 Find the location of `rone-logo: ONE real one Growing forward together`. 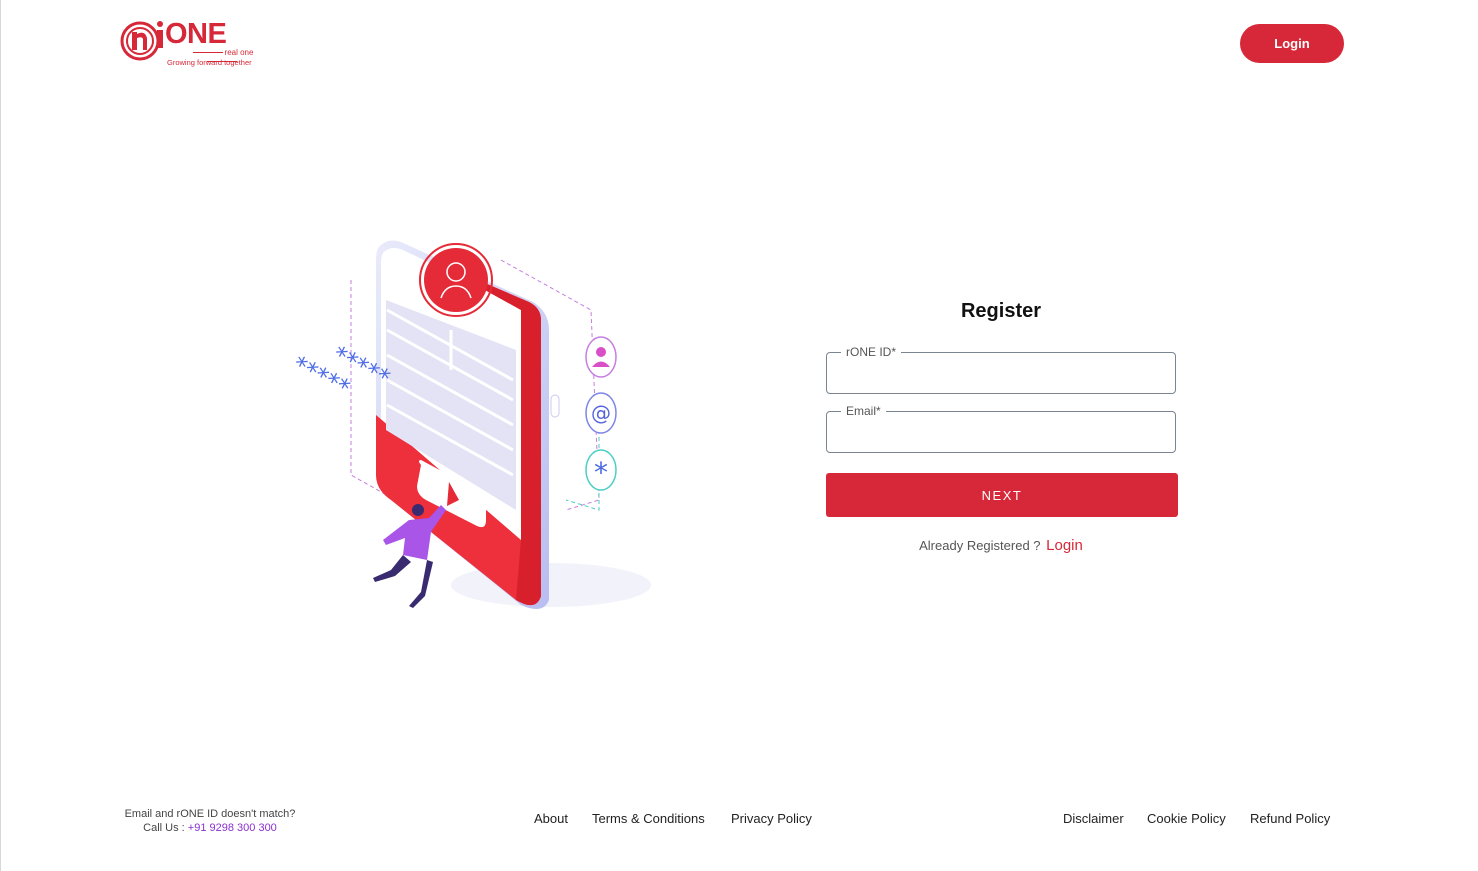

rone-logo: ONE real one Growing forward together is located at coordinates (194, 44).